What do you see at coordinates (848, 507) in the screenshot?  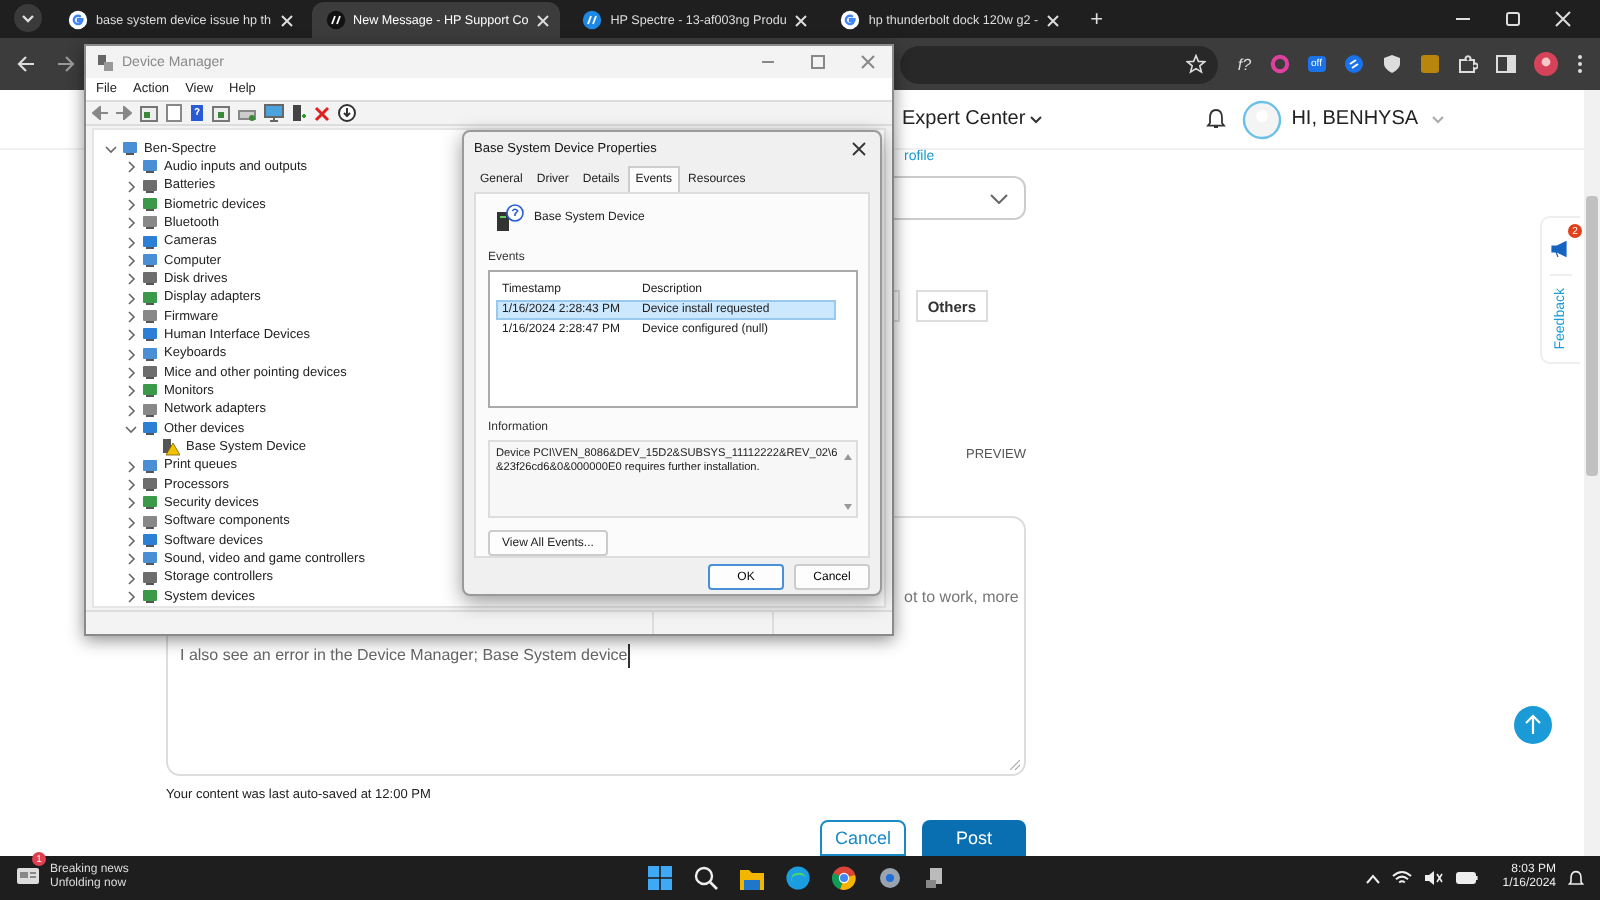 I see `scroll-down-icon` at bounding box center [848, 507].